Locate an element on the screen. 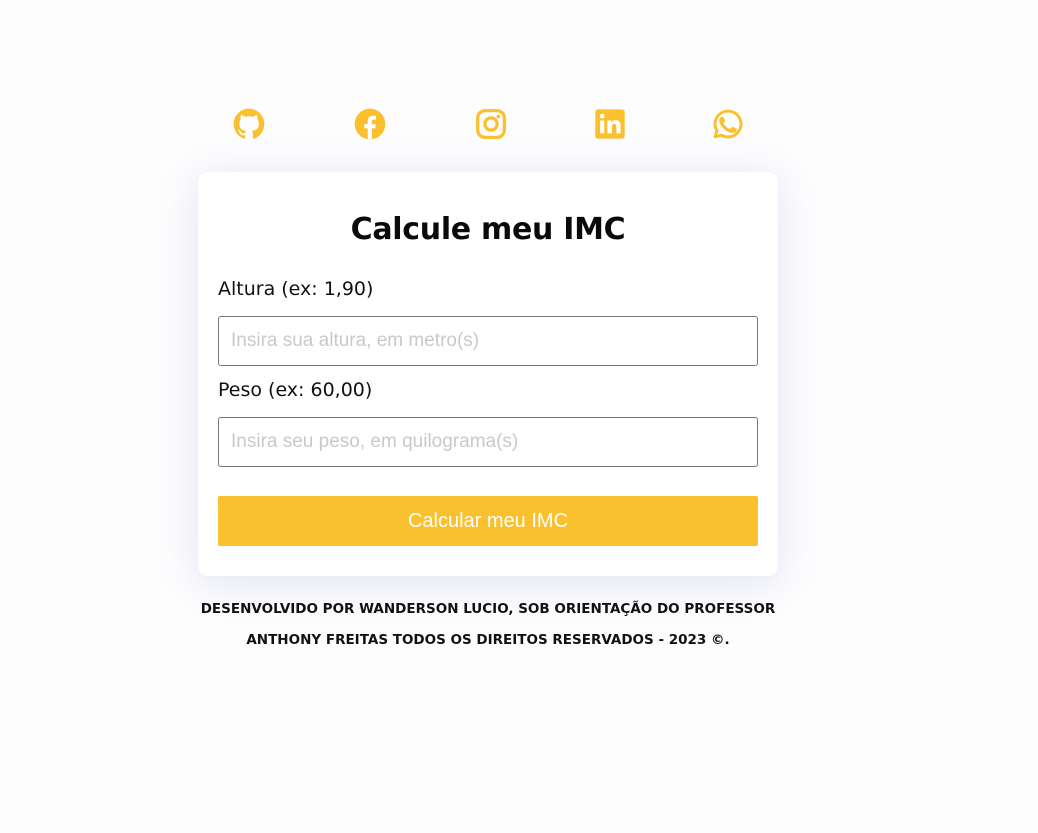 The image size is (1038, 833). height-label: Altura (ex: 1,90) is located at coordinates (296, 289).